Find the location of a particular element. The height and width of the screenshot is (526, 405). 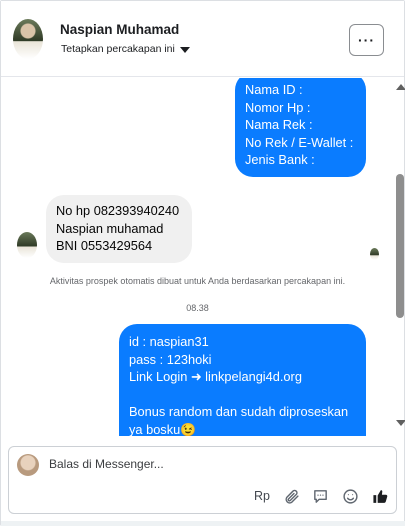

seen-receipt-avatar is located at coordinates (374, 254).